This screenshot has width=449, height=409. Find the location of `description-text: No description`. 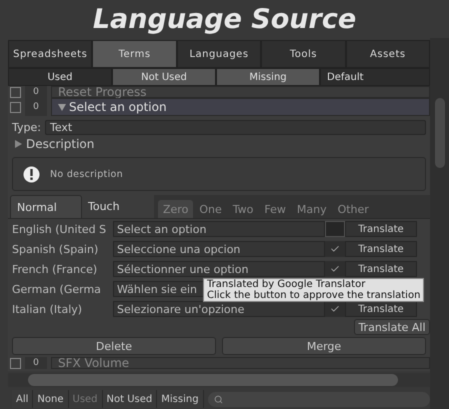

description-text: No description is located at coordinates (86, 174).